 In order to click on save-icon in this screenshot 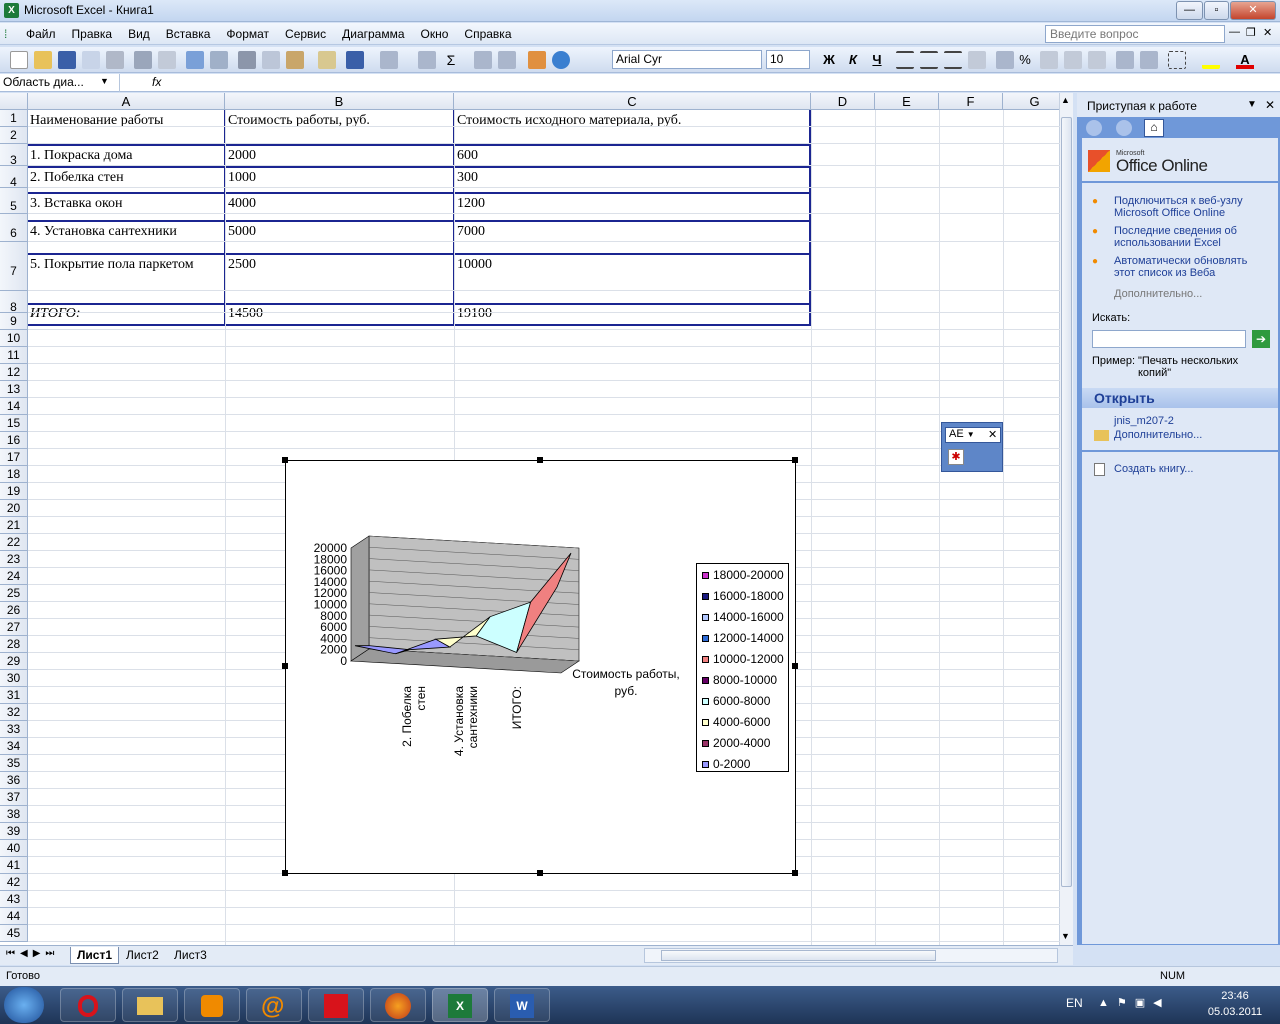, I will do `click(67, 60)`.